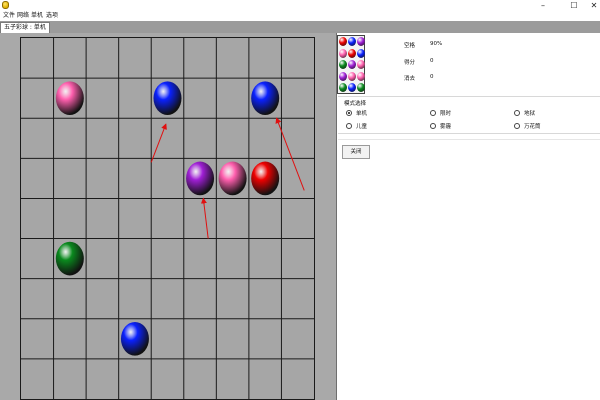 Image resolution: width=600 pixels, height=400 pixels. What do you see at coordinates (356, 152) in the screenshot?
I see `close-button: 关闭` at bounding box center [356, 152].